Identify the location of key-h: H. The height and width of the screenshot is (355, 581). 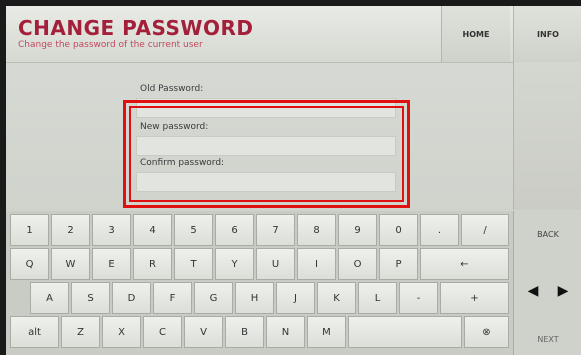
(254, 298).